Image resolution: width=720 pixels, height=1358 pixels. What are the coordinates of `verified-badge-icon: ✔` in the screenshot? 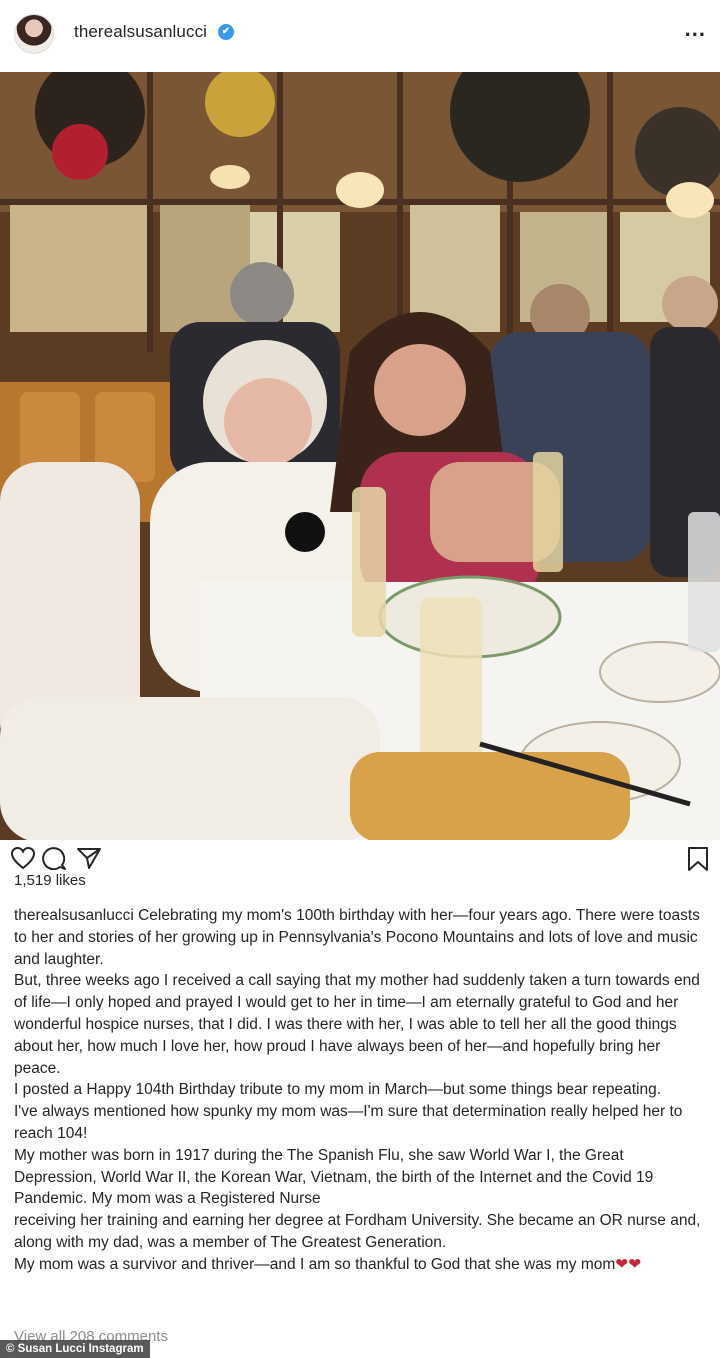 It's located at (226, 32).